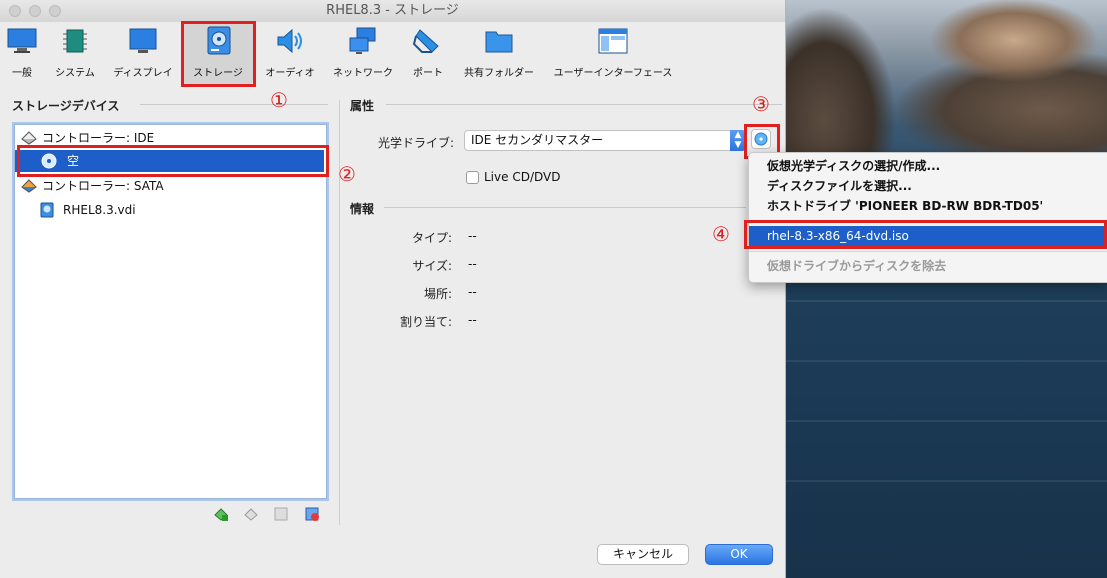  What do you see at coordinates (143, 40) in the screenshot?
I see `display-icon` at bounding box center [143, 40].